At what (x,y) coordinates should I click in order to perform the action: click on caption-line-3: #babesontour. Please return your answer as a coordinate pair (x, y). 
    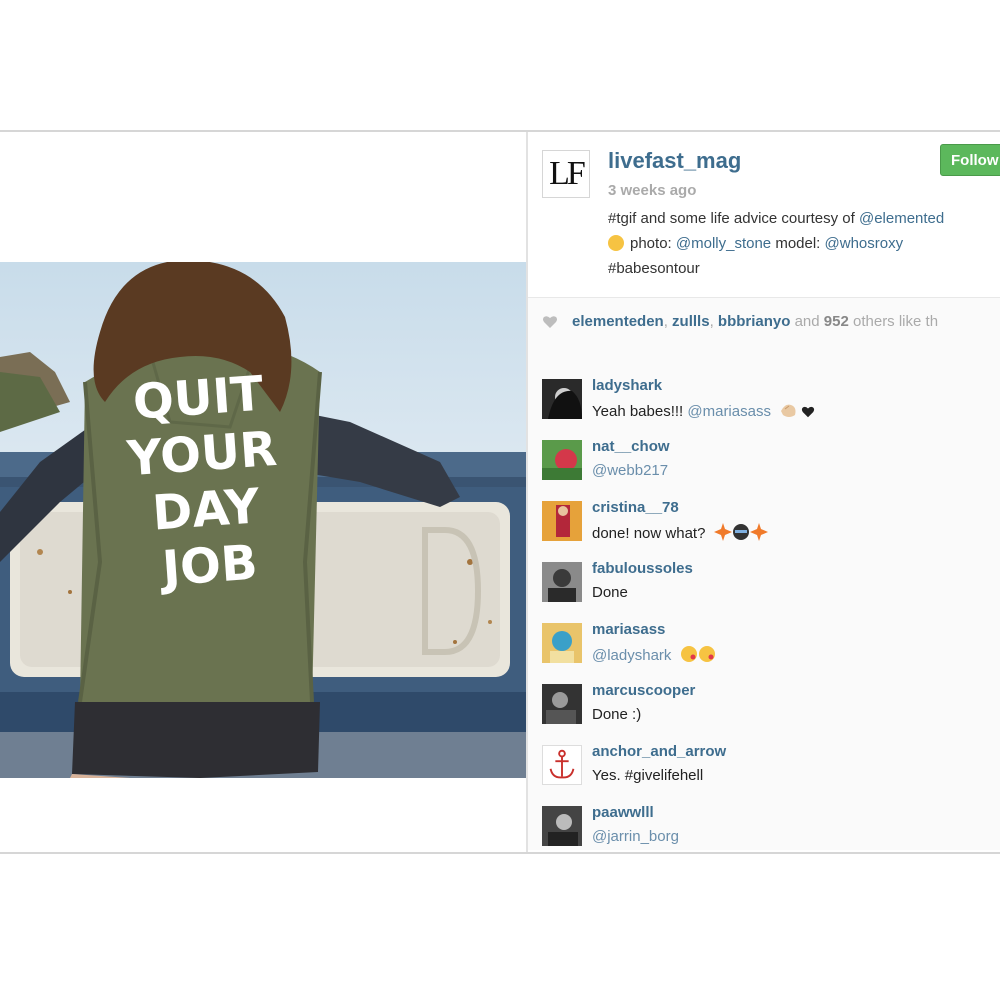
    Looking at the image, I should click on (804, 268).